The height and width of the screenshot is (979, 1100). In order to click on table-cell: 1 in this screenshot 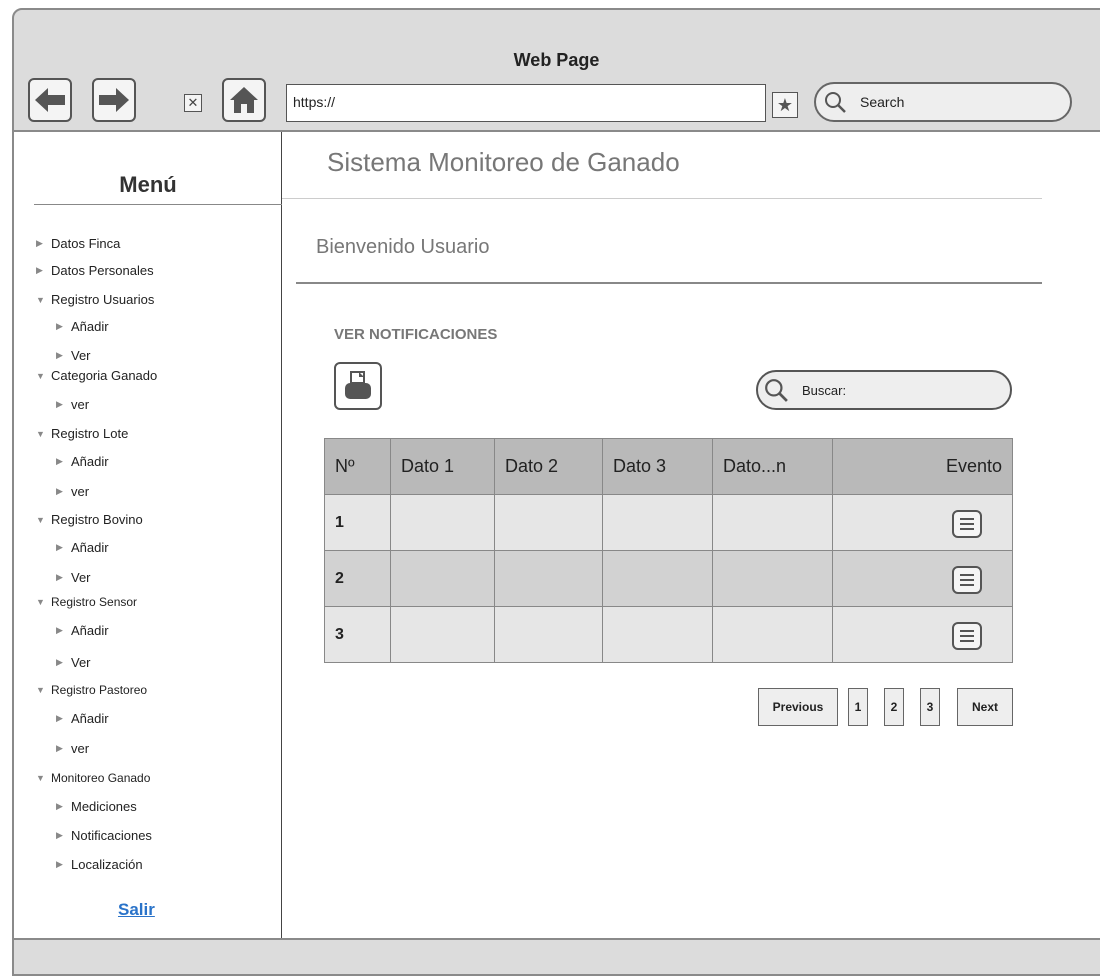, I will do `click(357, 522)`.